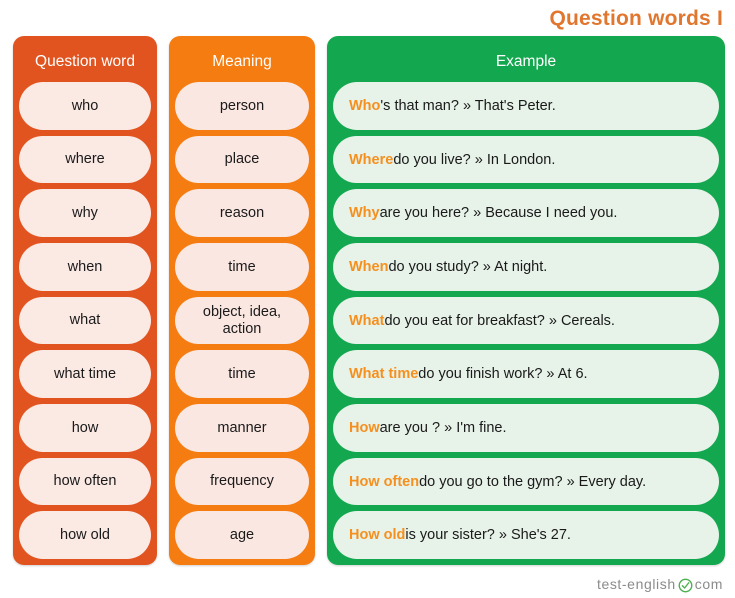 The image size is (735, 598). What do you see at coordinates (384, 481) in the screenshot?
I see `example-keyword: How often` at bounding box center [384, 481].